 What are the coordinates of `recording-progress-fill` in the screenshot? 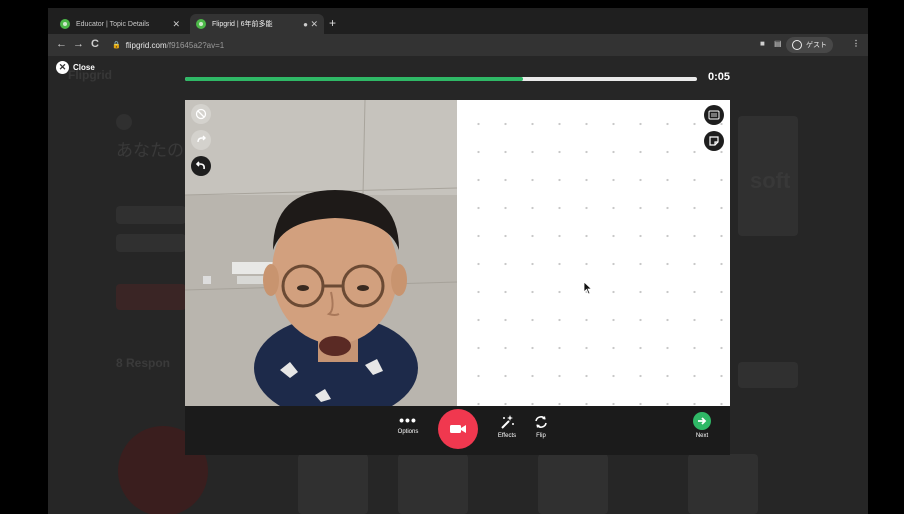 It's located at (354, 79).